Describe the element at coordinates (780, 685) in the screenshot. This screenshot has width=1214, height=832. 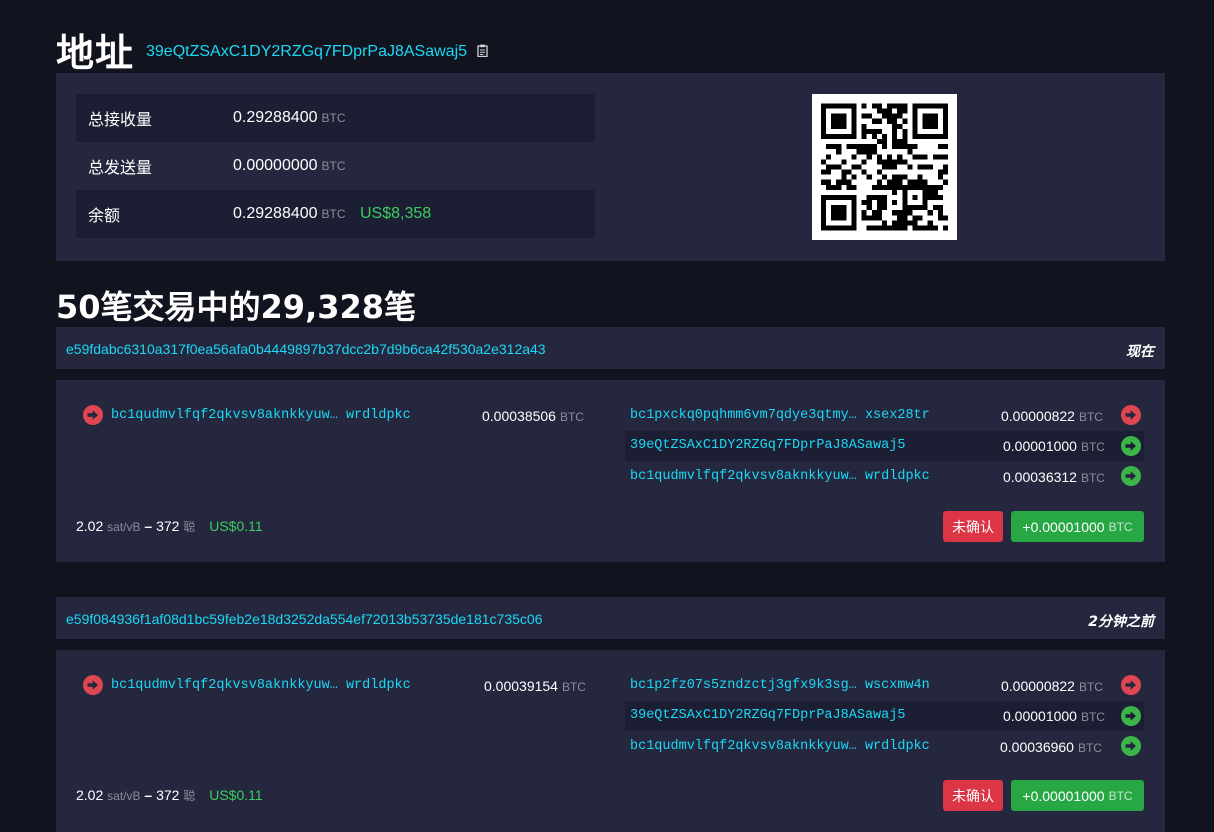
I see `output-address-link: bc1p2fz07s5zndzctj3gfx9k3sg… wscxmw4n` at that location.